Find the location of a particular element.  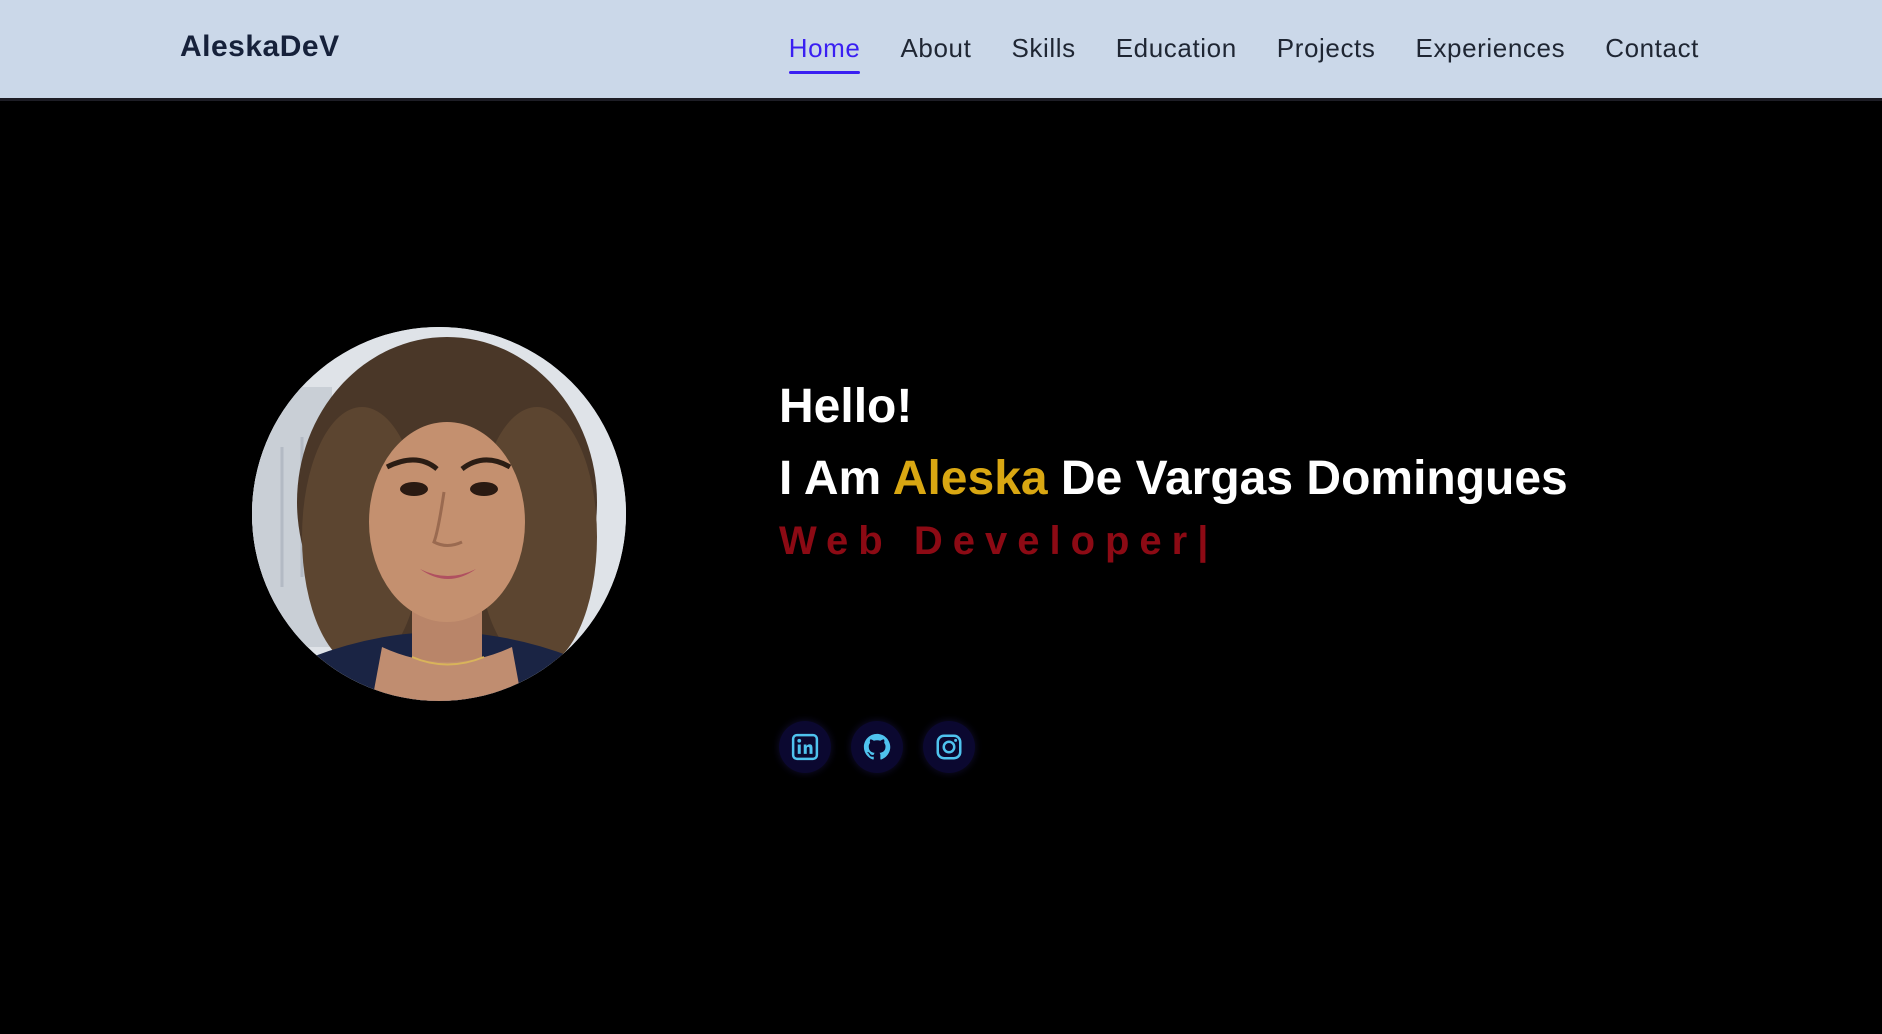

nav-link-about: About is located at coordinates (935, 53).